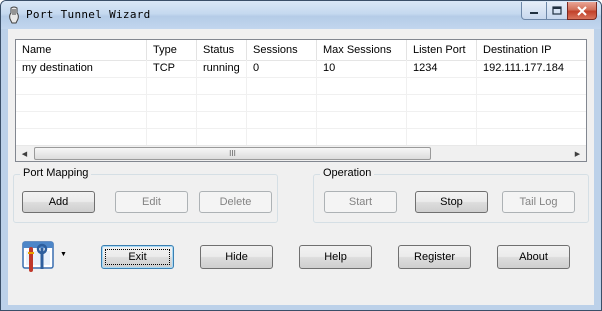  I want to click on minimize-button, so click(534, 11).